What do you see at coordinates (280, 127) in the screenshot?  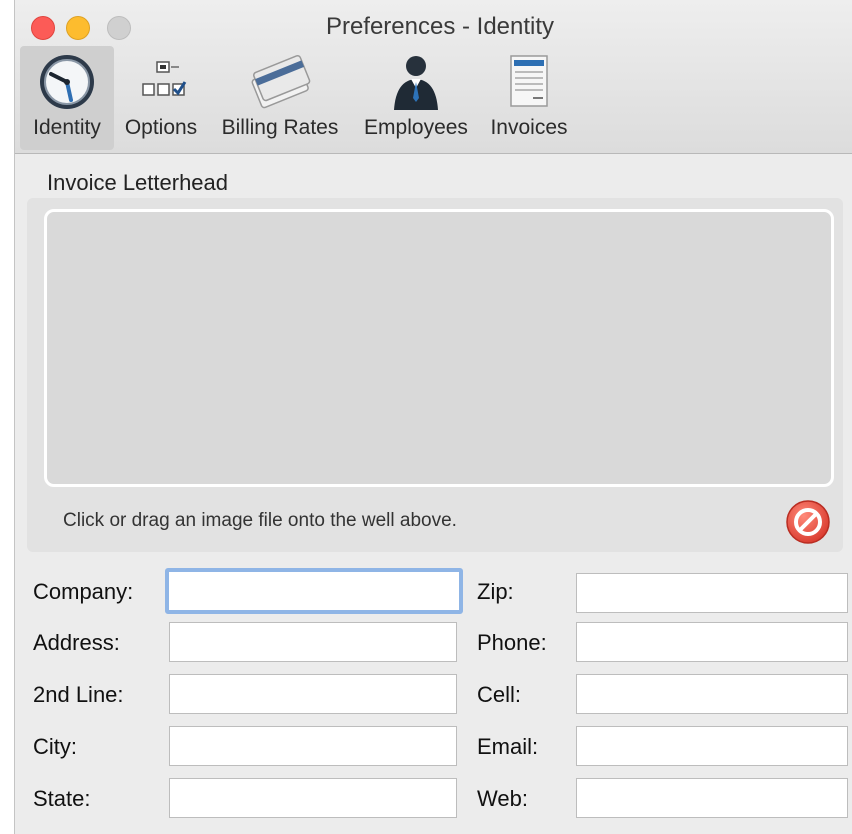 I see `tab-billing-rates-label: Billing Rates` at bounding box center [280, 127].